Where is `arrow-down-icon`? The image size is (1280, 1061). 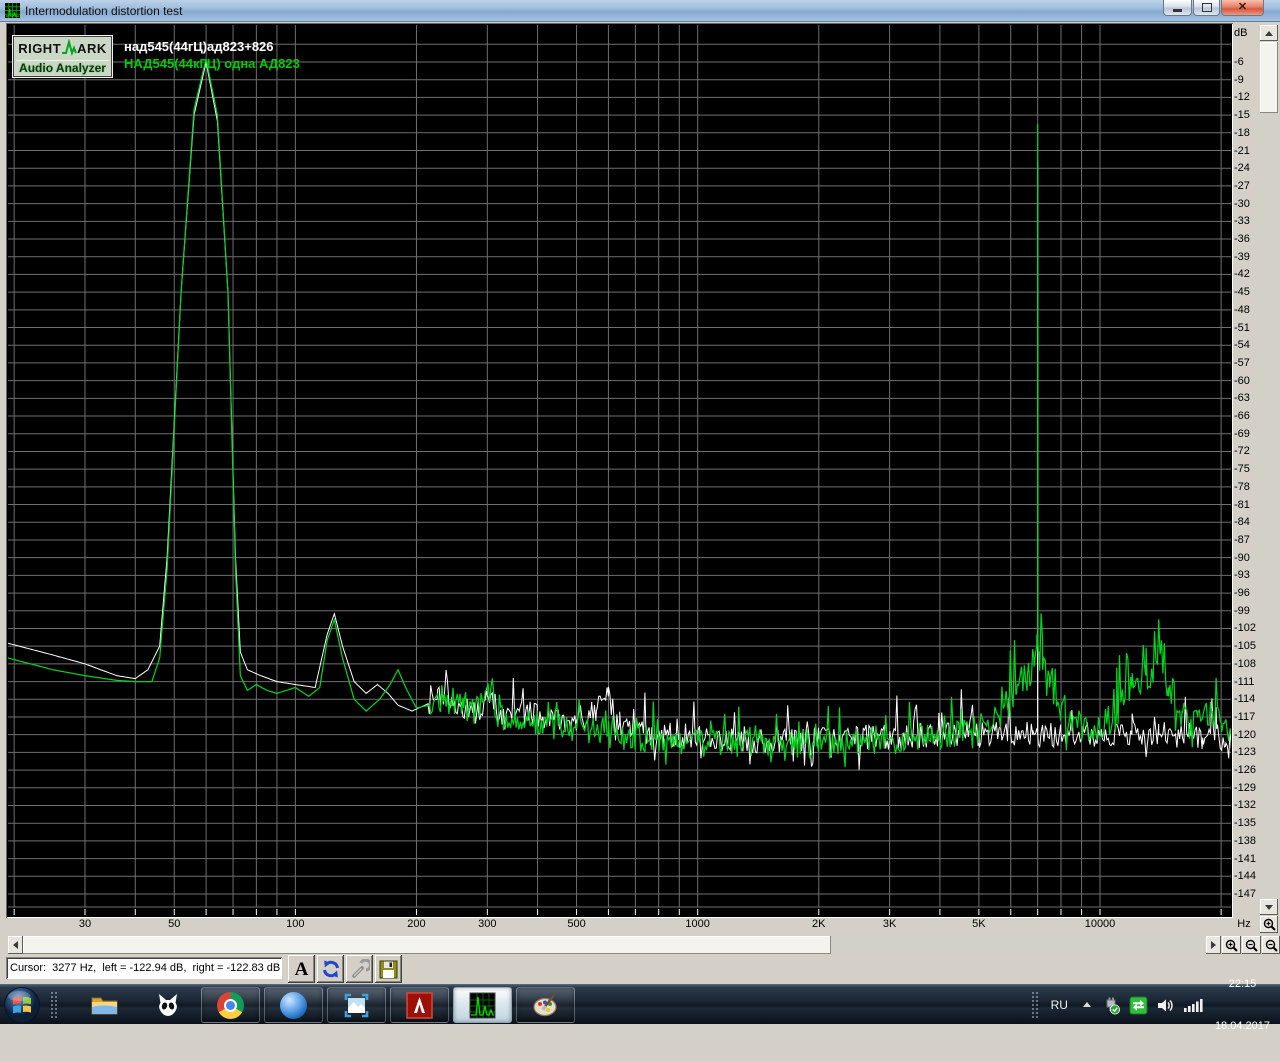 arrow-down-icon is located at coordinates (1269, 907).